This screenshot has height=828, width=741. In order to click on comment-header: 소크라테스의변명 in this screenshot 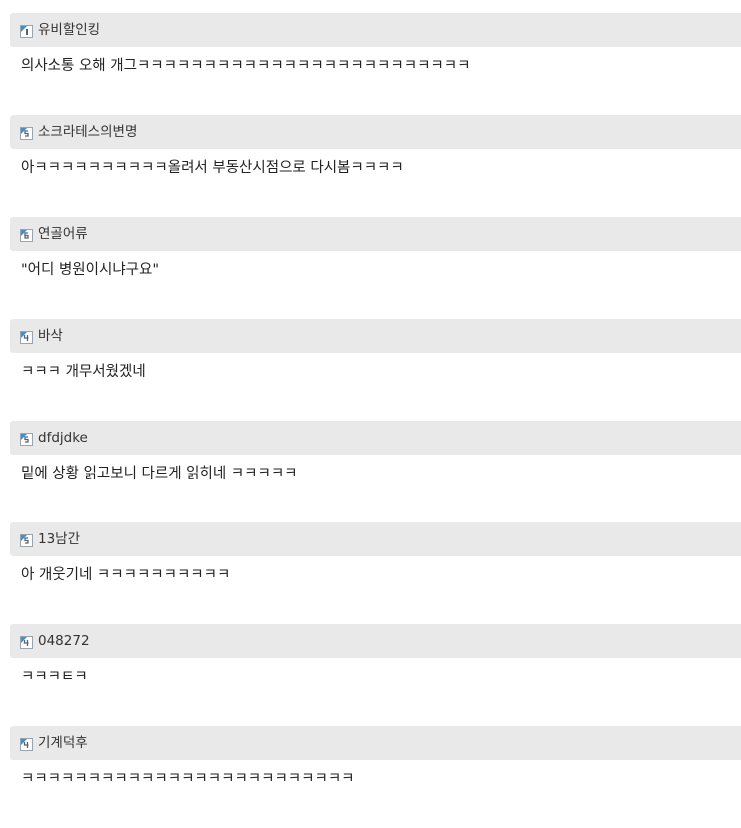, I will do `click(375, 132)`.